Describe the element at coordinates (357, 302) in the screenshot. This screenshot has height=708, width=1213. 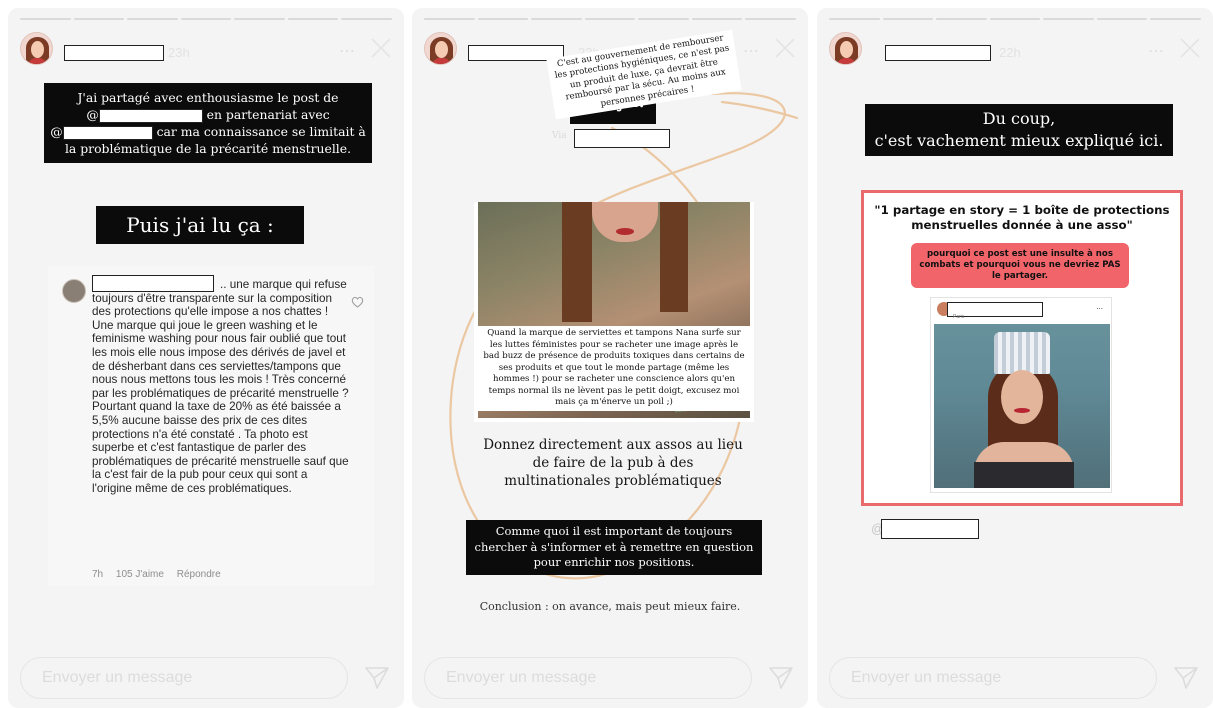
I see `heart-icon` at that location.